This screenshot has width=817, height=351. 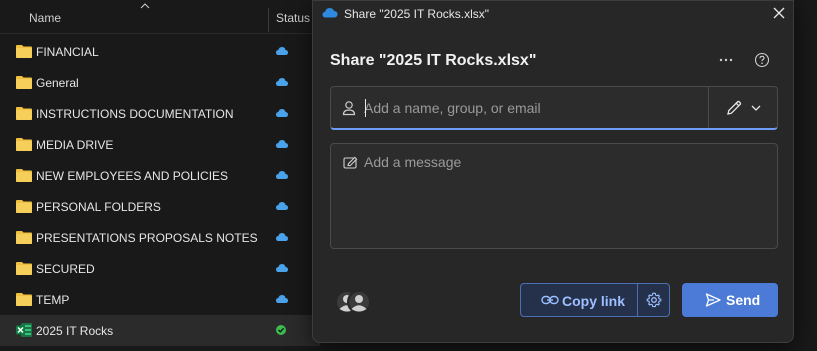 What do you see at coordinates (160, 330) in the screenshot?
I see `list-item-selected: 2025 IT Rocks` at bounding box center [160, 330].